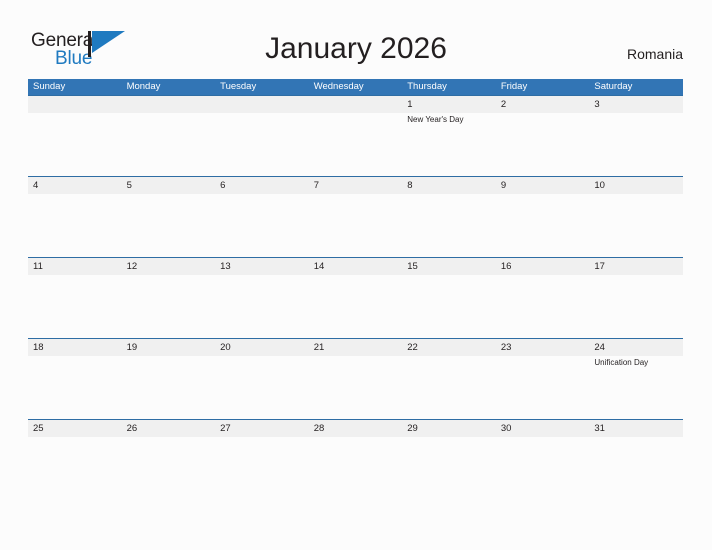 The image size is (712, 550). I want to click on day-cell: 20, so click(262, 379).